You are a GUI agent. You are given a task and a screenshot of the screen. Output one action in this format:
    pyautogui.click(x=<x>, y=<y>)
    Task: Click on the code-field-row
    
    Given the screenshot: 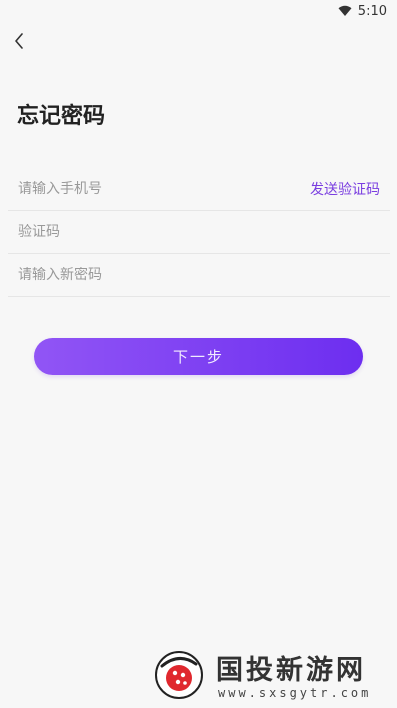 What is the action you would take?
    pyautogui.click(x=199, y=232)
    